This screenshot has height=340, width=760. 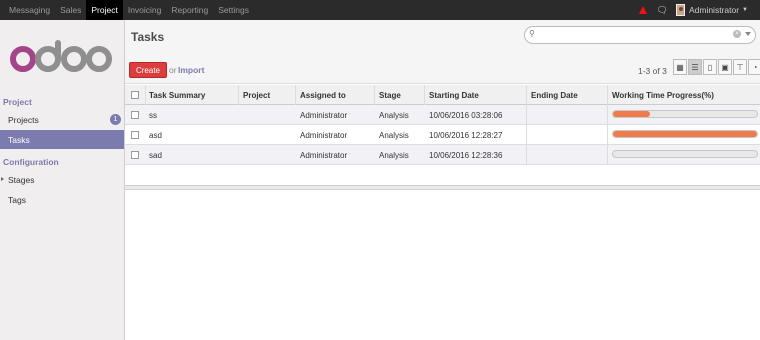 What do you see at coordinates (442, 187) in the screenshot?
I see `list-footer-divider` at bounding box center [442, 187].